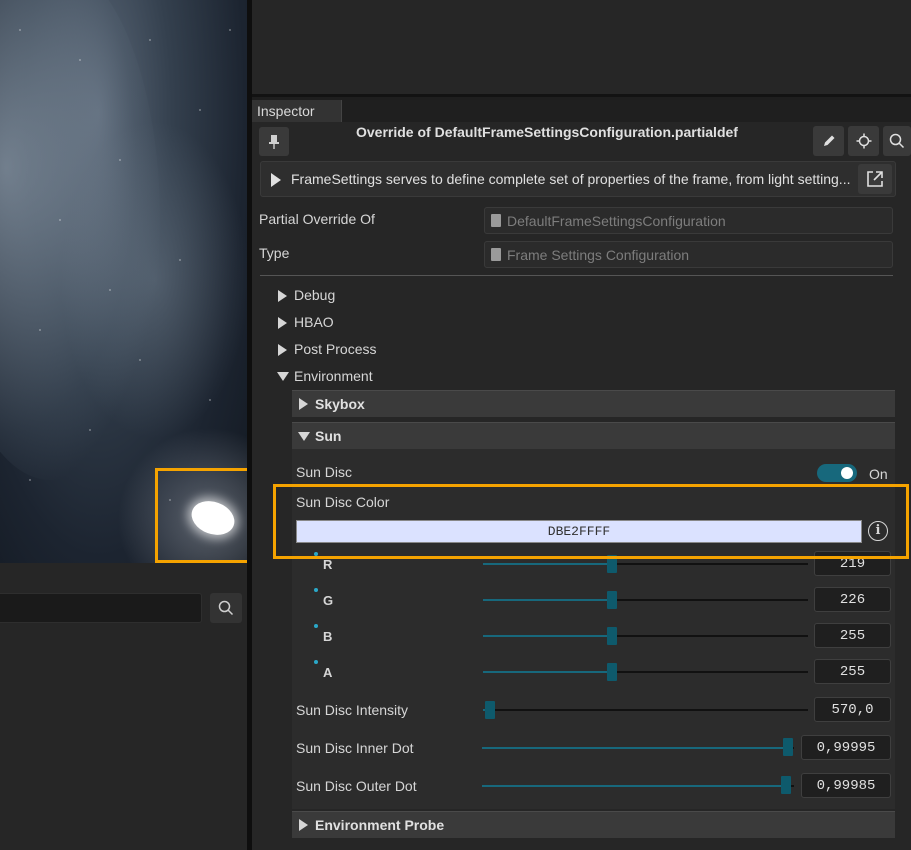  Describe the element at coordinates (314, 322) in the screenshot. I see `tree-item-label: HBAO` at that location.